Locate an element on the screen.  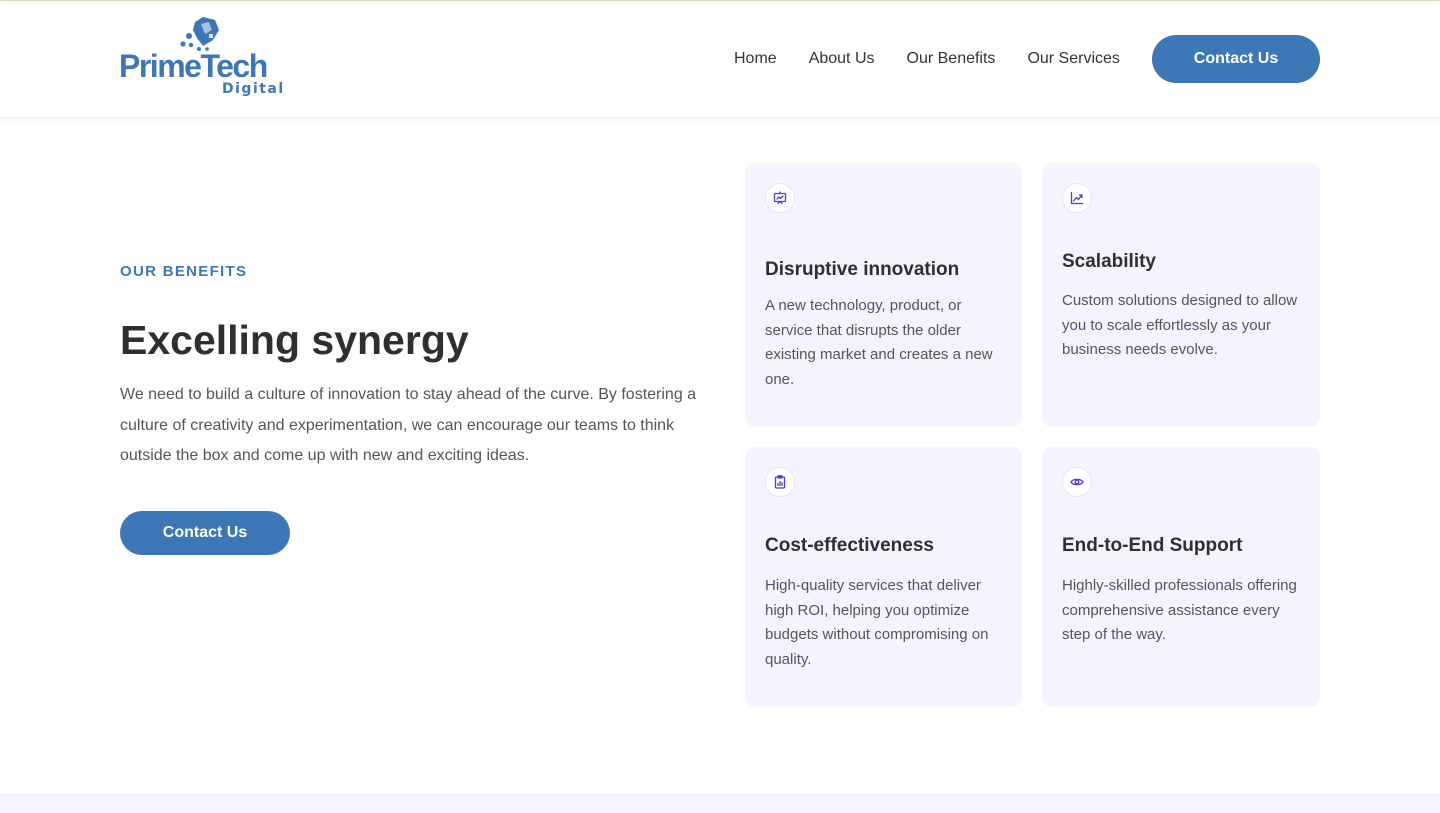
nav-our-benefits: Our Benefits is located at coordinates (951, 59).